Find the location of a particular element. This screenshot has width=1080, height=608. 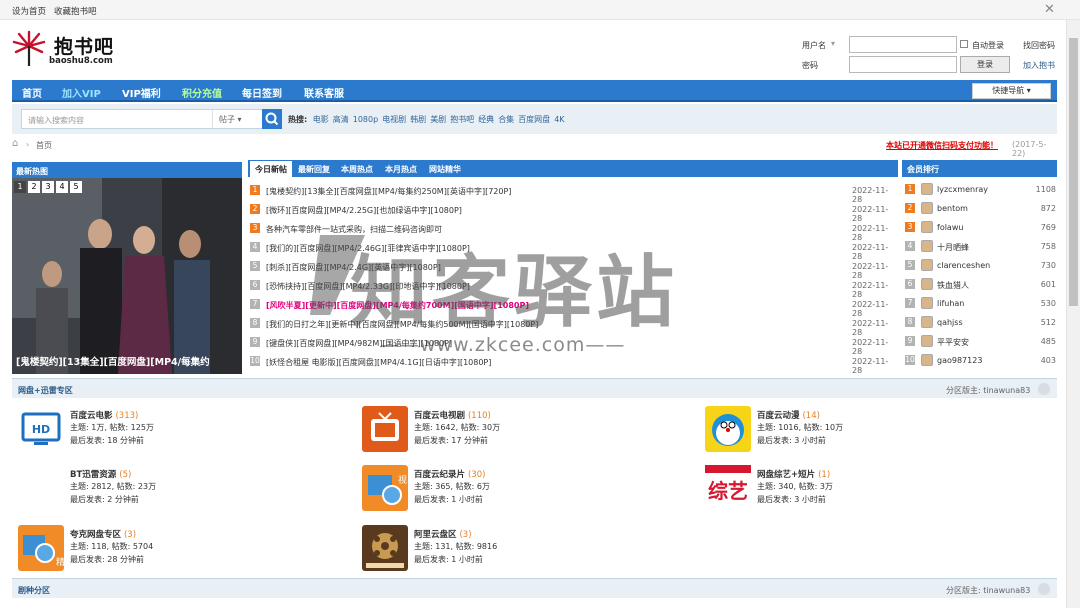

tab-week-hot: 本周热点 is located at coordinates (357, 169).